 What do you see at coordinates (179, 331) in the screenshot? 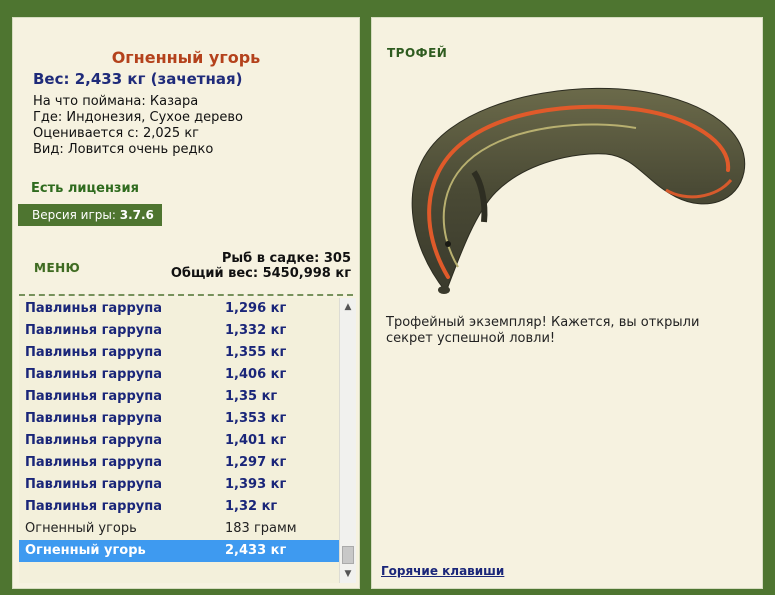
I see `list-item: Павлинья гаррупа 1,332 кг` at bounding box center [179, 331].